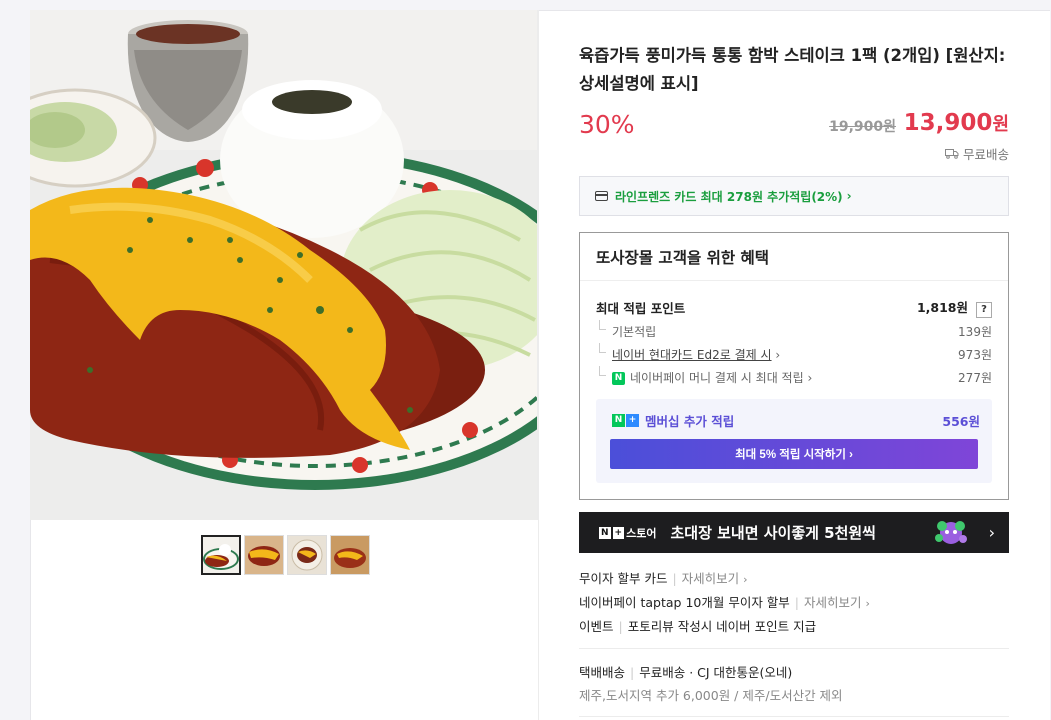 This screenshot has height=720, width=1051. I want to click on card-icon, so click(601, 196).